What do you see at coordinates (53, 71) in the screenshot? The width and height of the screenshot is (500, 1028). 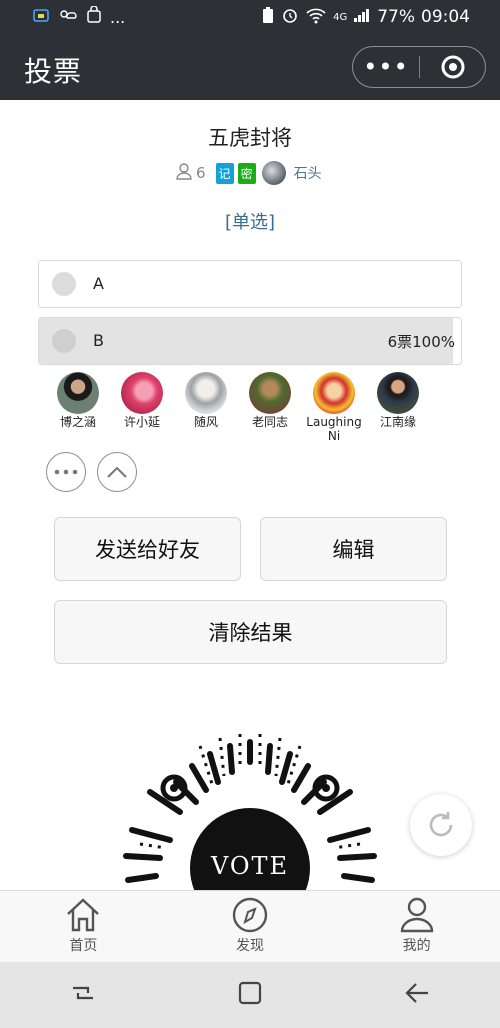 I see `page-title: 投票` at bounding box center [53, 71].